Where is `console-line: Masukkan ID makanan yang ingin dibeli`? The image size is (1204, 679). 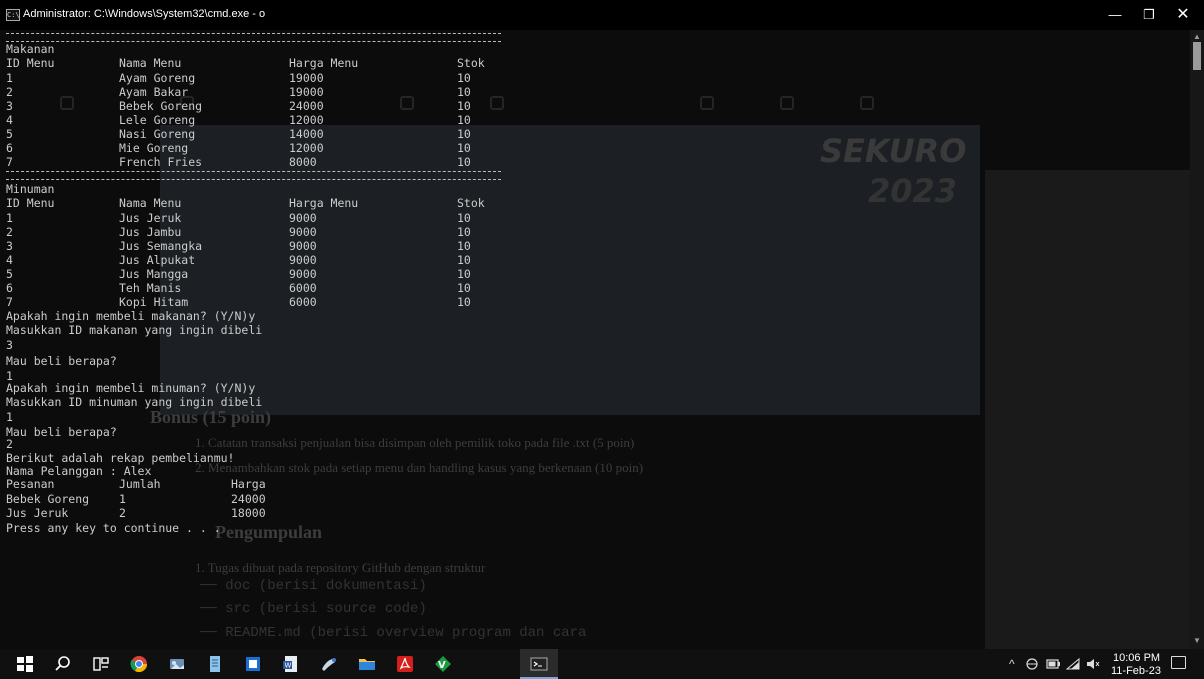 console-line: Masukkan ID makanan yang ingin dibeli is located at coordinates (134, 330).